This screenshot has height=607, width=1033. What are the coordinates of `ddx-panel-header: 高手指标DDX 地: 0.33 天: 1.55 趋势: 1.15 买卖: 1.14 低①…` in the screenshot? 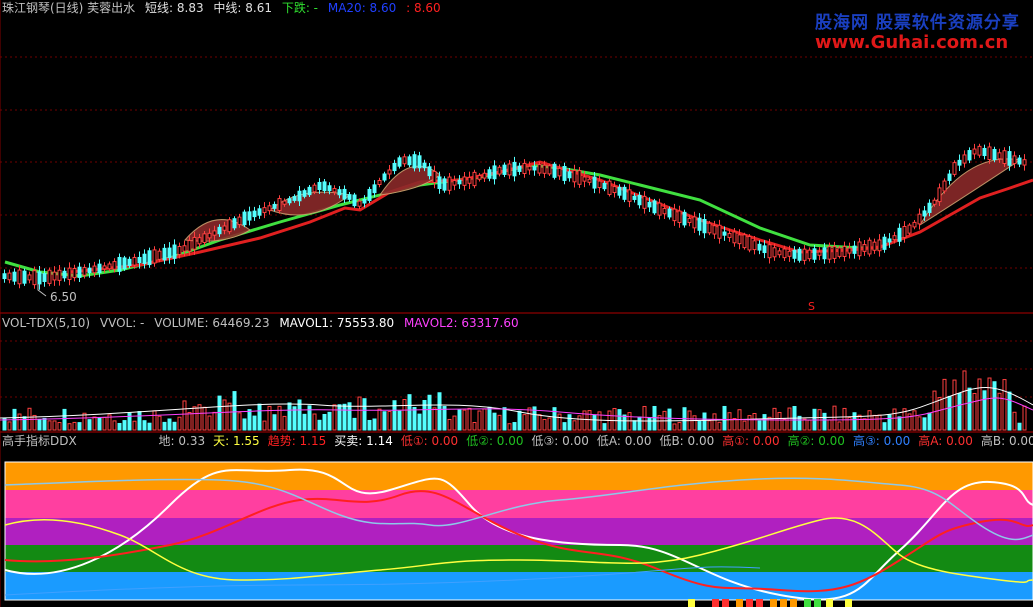 It's located at (517, 441).